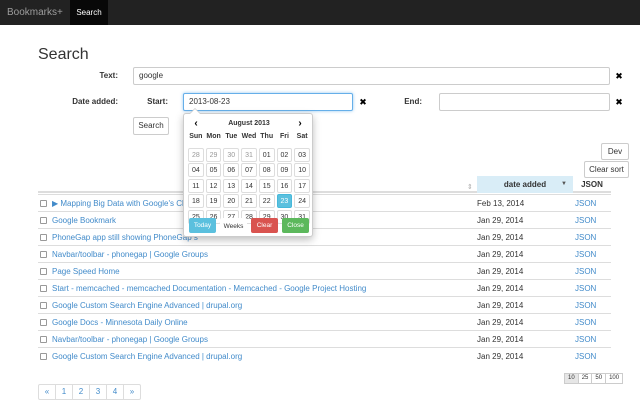 The height and width of the screenshot is (400, 640). What do you see at coordinates (284, 201) in the screenshot?
I see `day-cell: 23` at bounding box center [284, 201].